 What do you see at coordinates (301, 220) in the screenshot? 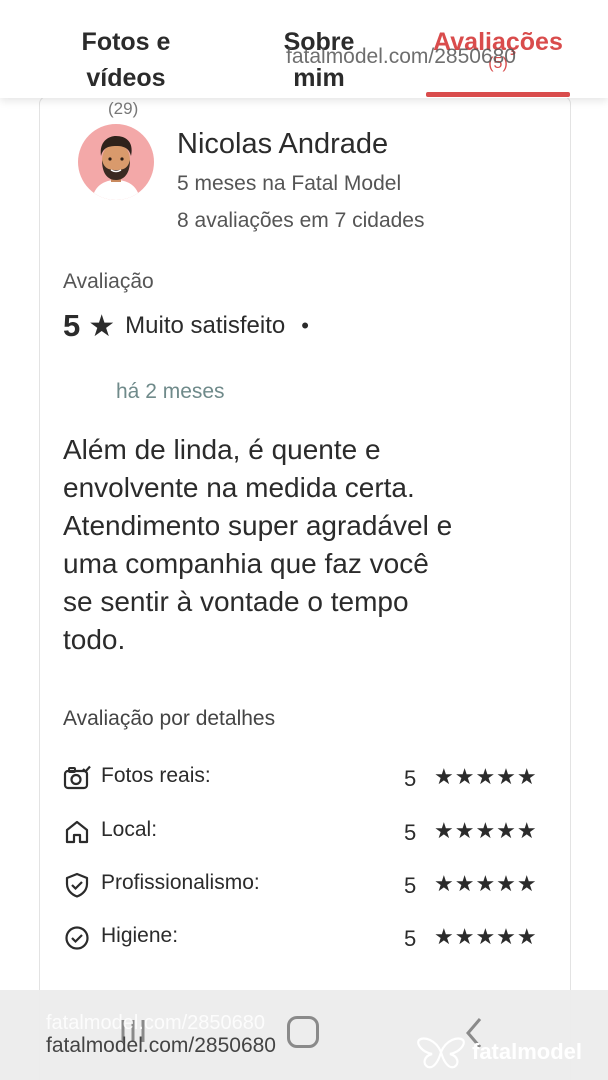
I see `reviewer-reviews-summary: 8 avaliações em 7 cidades` at bounding box center [301, 220].